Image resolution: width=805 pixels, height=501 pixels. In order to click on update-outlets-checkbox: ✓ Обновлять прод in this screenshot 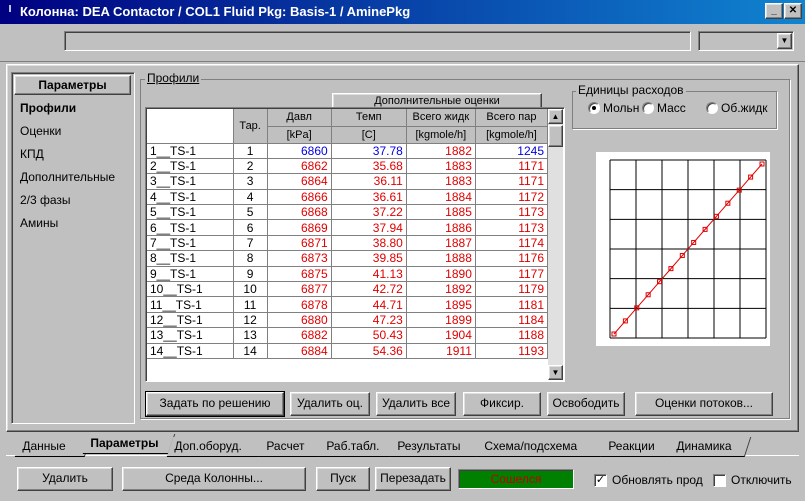, I will do `click(648, 480)`.